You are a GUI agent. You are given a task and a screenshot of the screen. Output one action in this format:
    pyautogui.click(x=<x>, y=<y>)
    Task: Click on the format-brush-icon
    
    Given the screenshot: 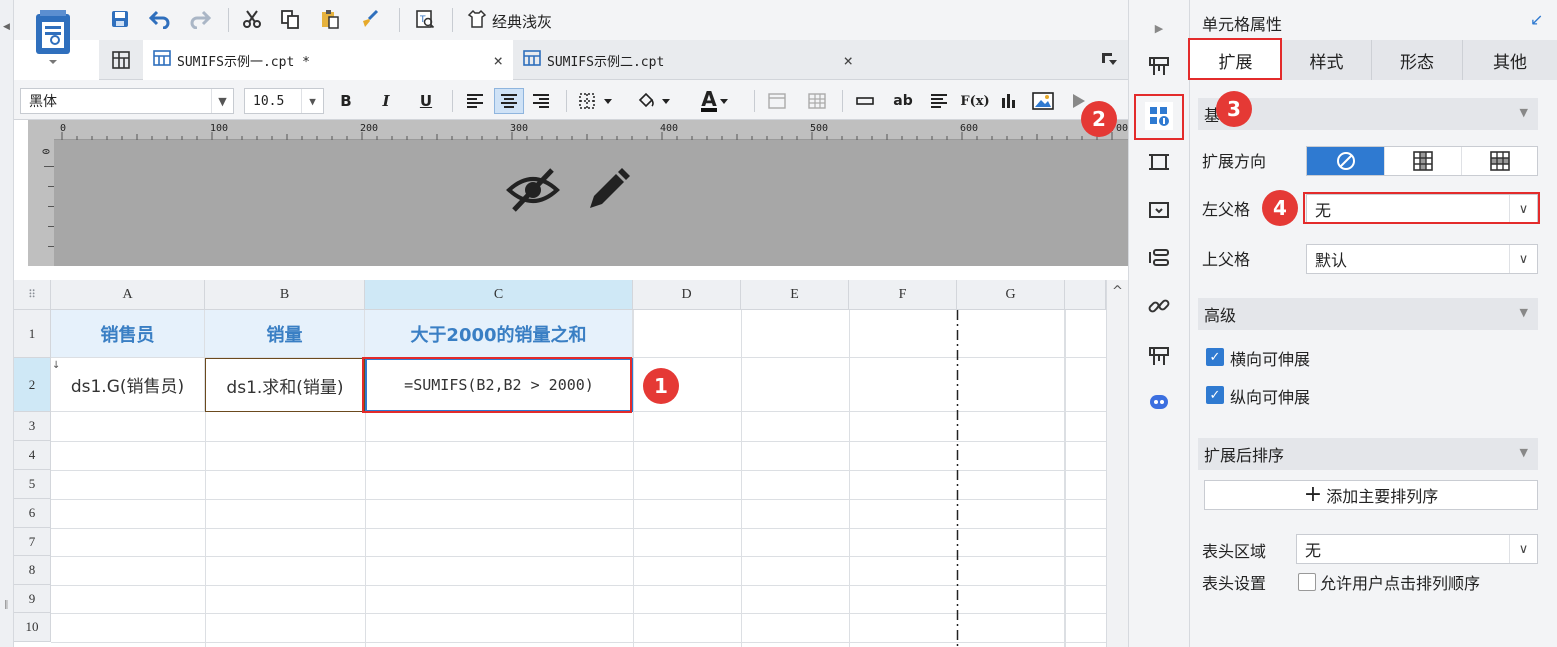 What is the action you would take?
    pyautogui.click(x=370, y=19)
    